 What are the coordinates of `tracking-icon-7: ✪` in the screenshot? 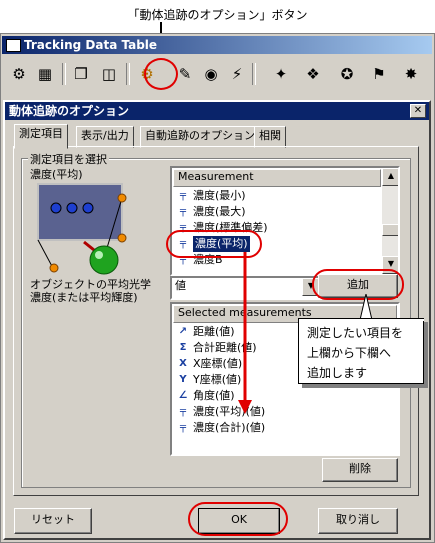 It's located at (347, 74).